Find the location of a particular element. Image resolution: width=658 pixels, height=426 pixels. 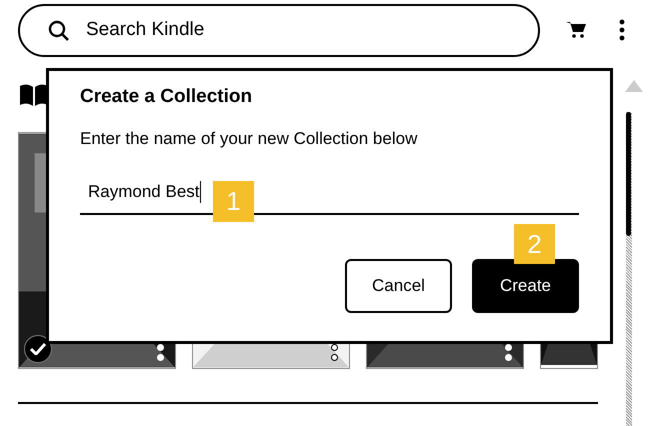

callout-badge: 1 is located at coordinates (233, 201).